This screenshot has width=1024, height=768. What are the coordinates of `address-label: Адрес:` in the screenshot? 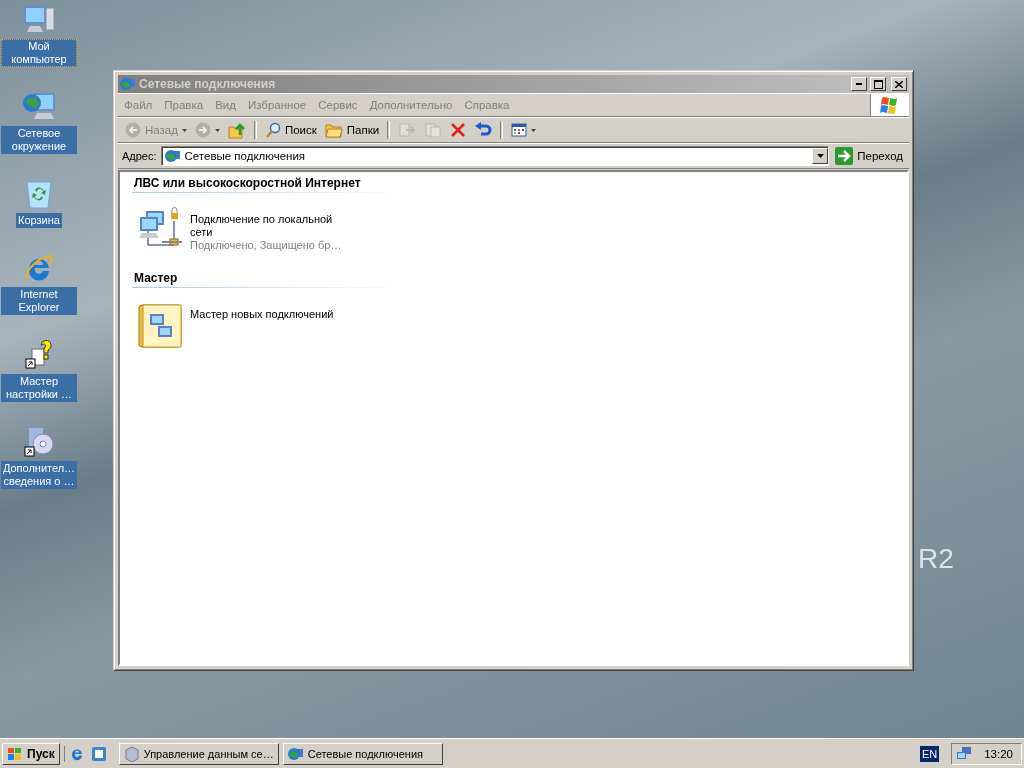 It's located at (139, 156).